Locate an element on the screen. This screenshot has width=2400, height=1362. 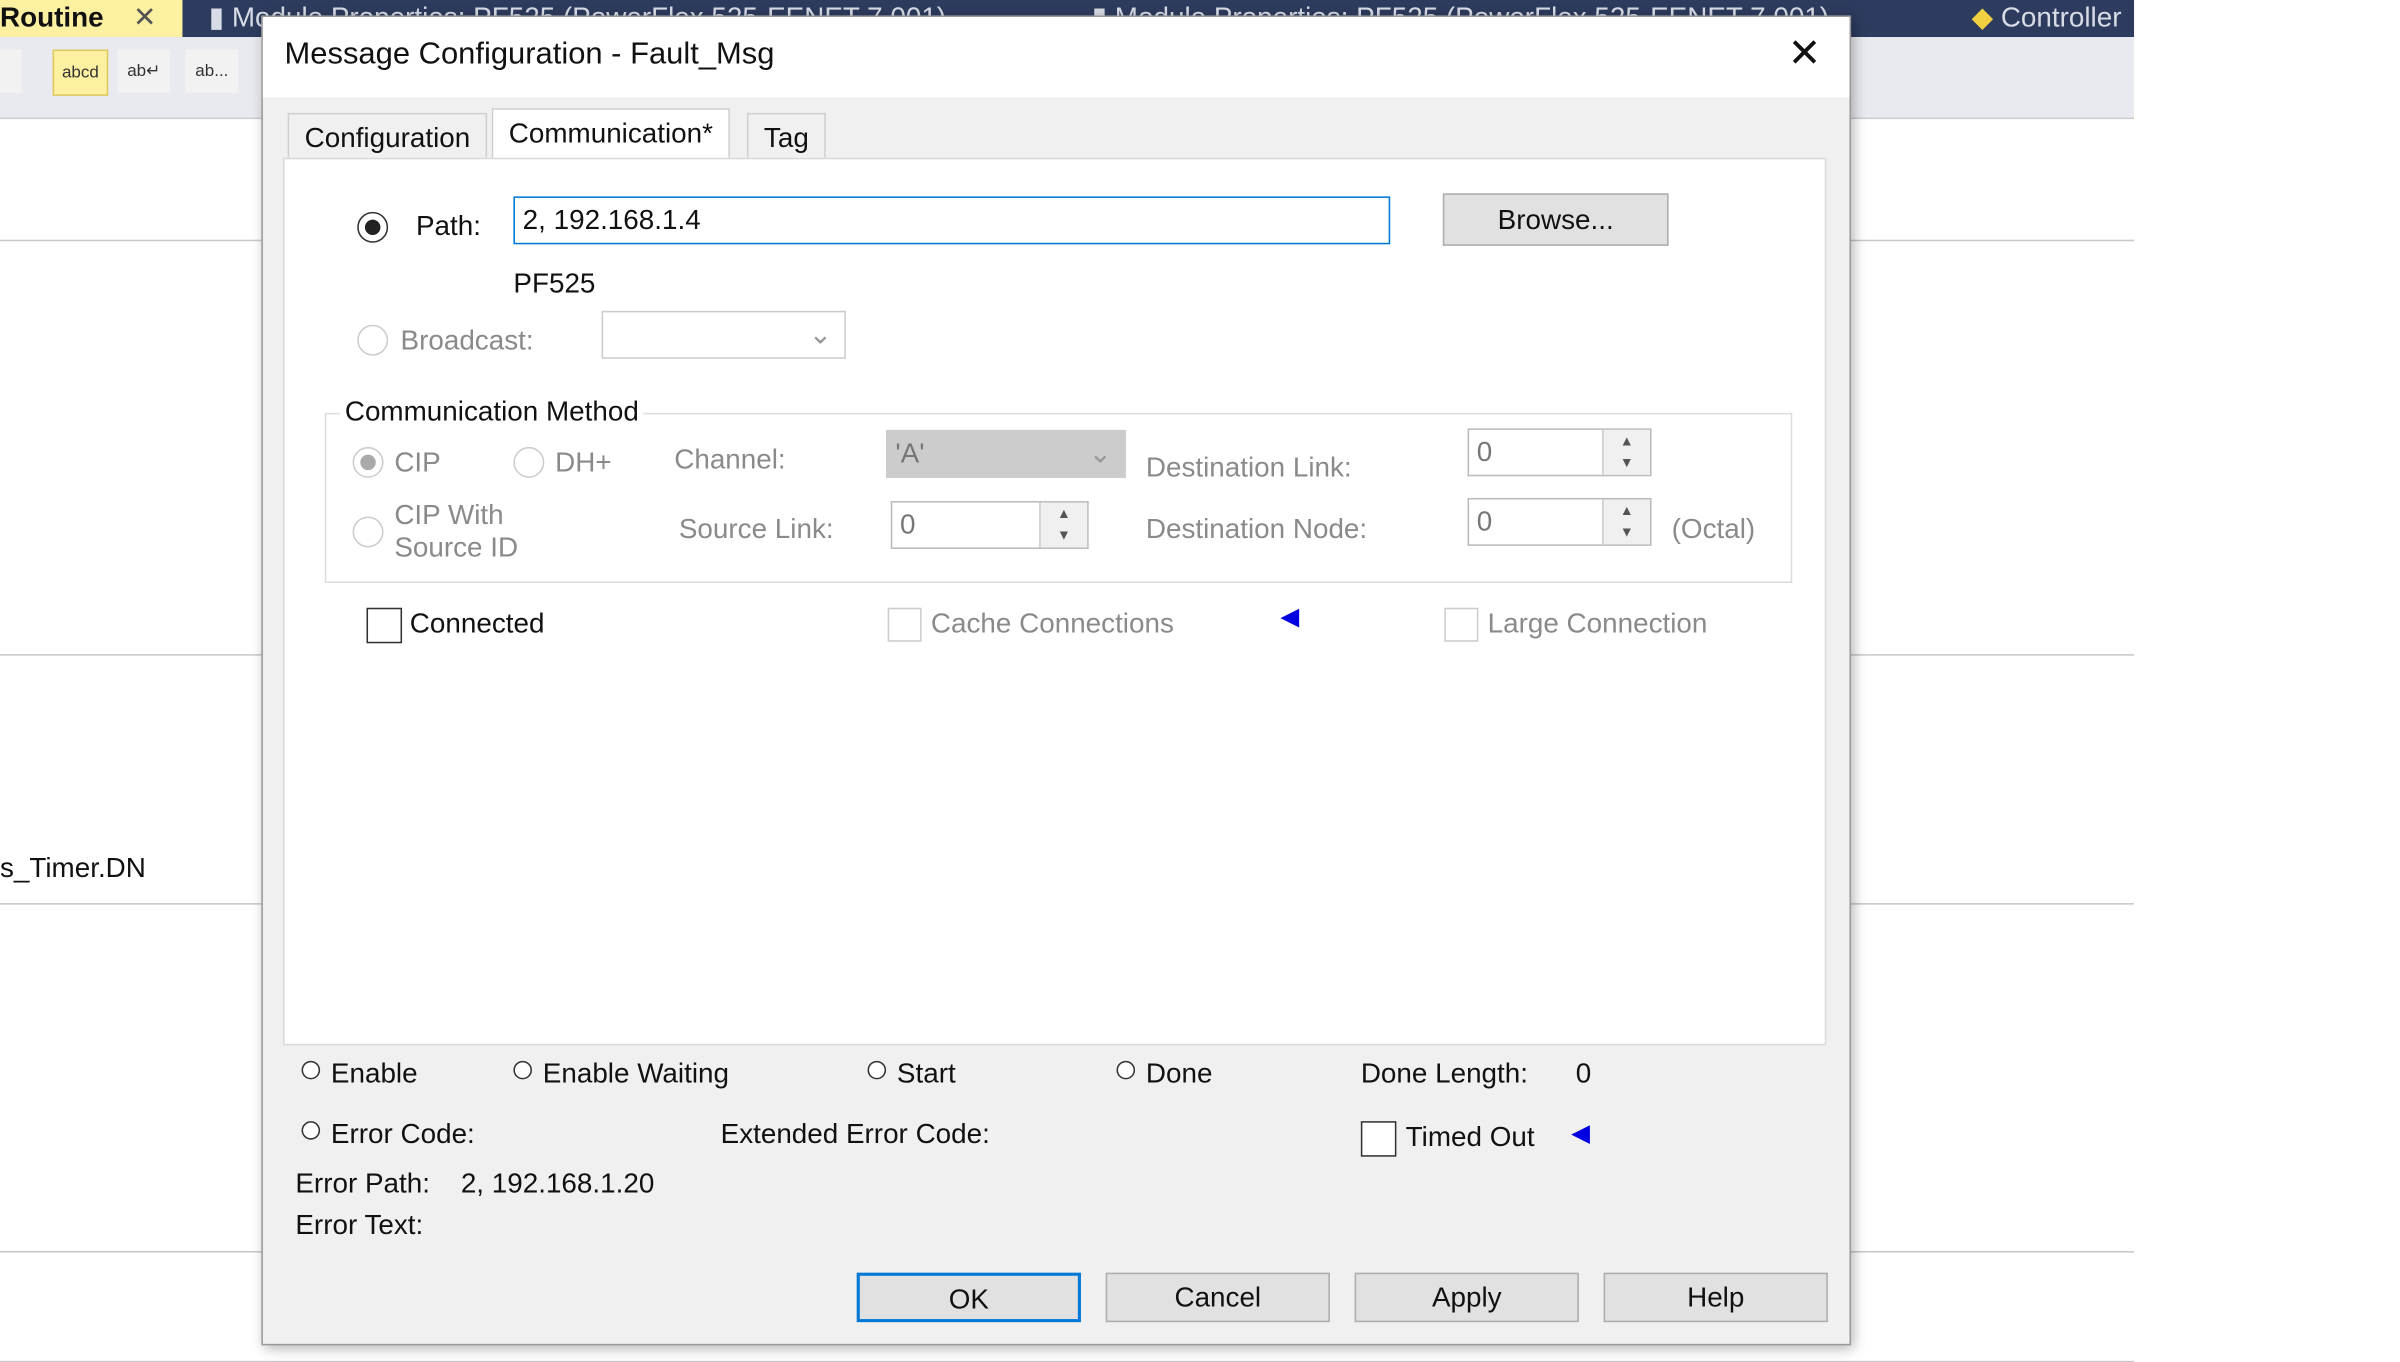
source-link-label: Source Link: is located at coordinates (756, 529).